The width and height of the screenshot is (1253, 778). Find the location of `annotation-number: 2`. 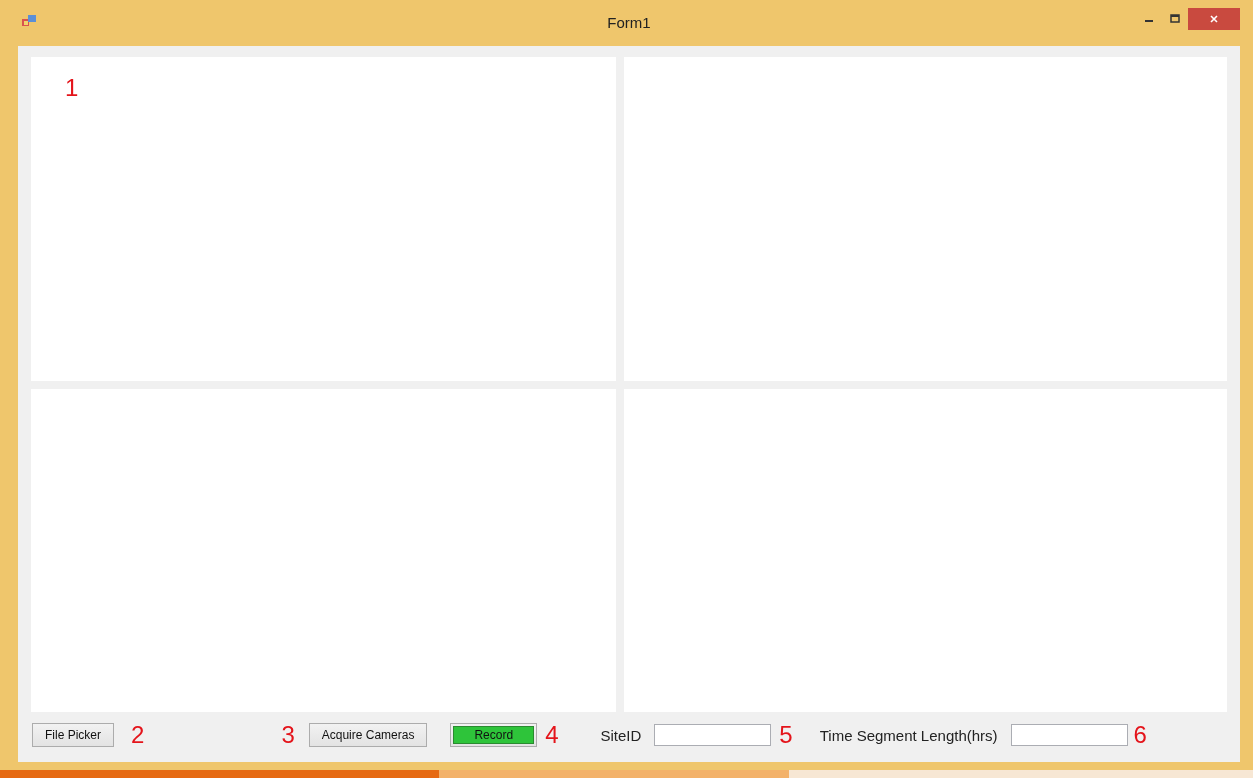

annotation-number: 2 is located at coordinates (138, 735).